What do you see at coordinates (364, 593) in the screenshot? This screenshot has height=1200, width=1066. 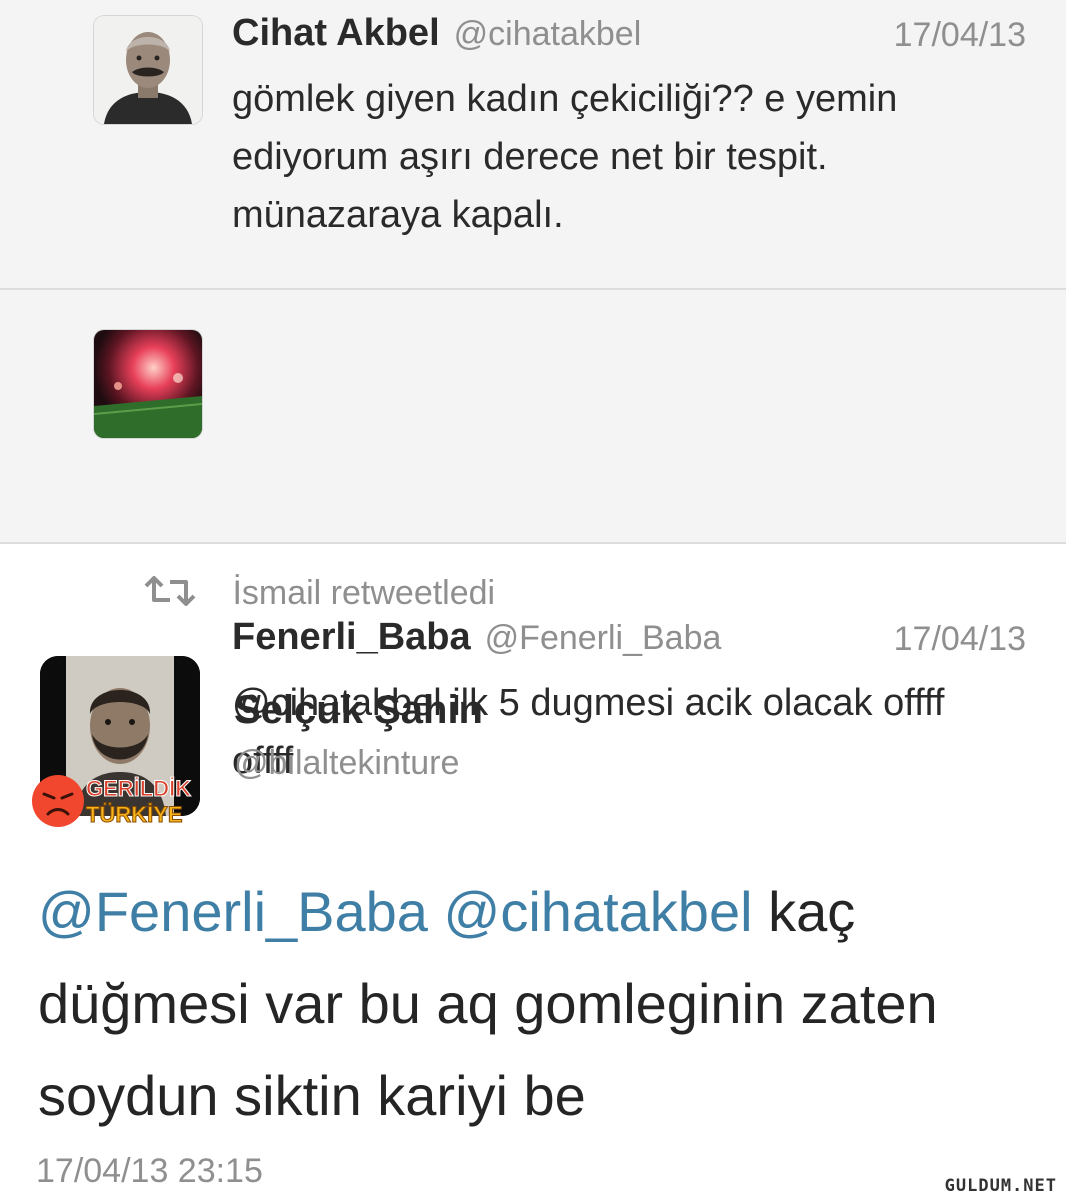 I see `retweet-label: İsmail retweetledi` at bounding box center [364, 593].